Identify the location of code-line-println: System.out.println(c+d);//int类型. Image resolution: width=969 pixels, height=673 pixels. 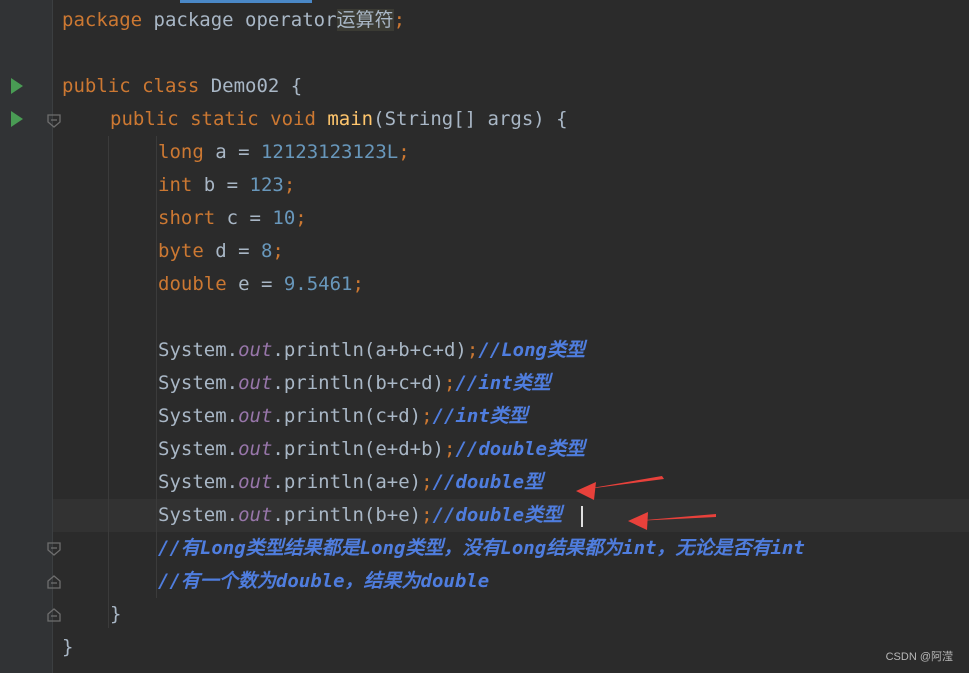
(343, 416).